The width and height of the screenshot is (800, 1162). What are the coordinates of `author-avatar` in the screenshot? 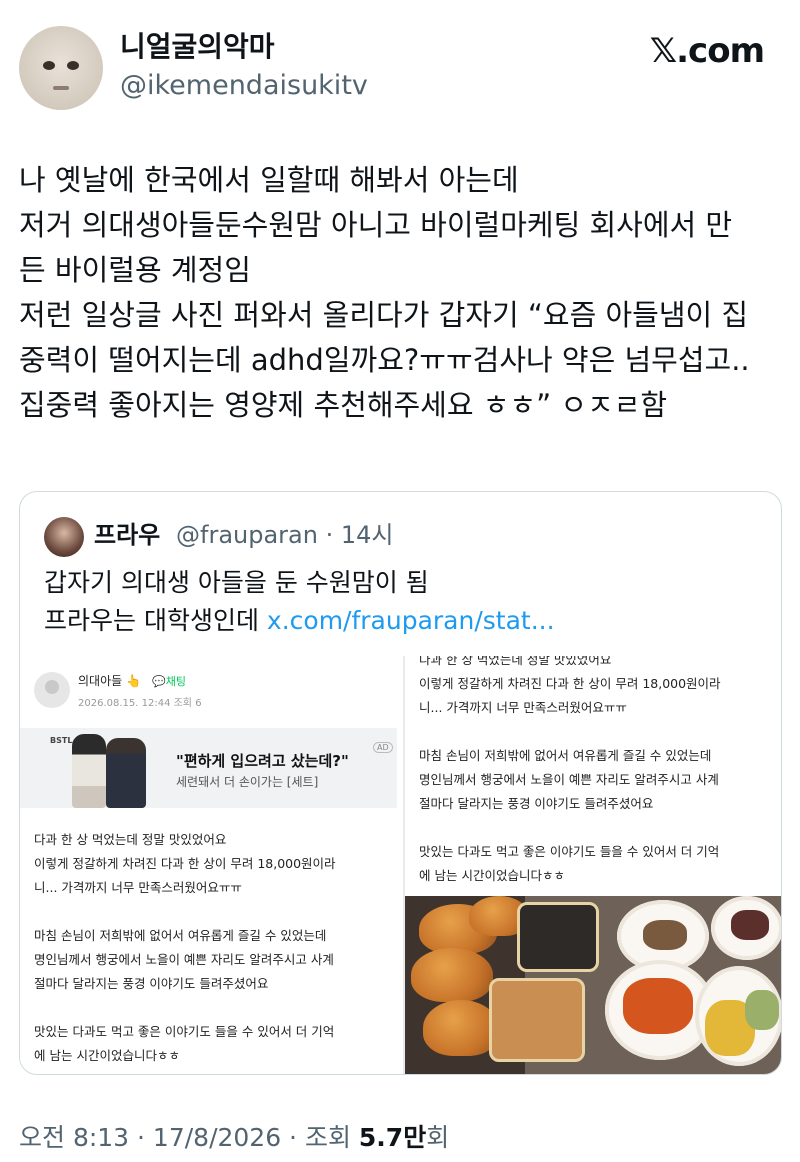 It's located at (61, 68).